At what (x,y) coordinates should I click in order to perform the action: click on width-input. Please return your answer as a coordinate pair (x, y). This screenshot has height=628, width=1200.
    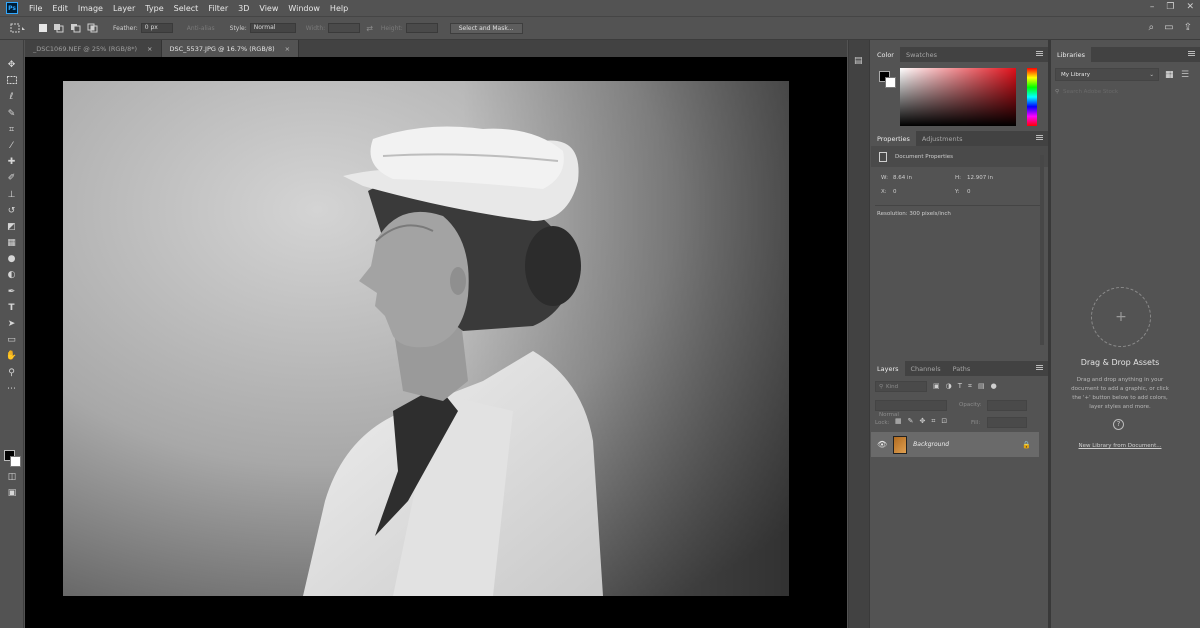
    Looking at the image, I should click on (344, 28).